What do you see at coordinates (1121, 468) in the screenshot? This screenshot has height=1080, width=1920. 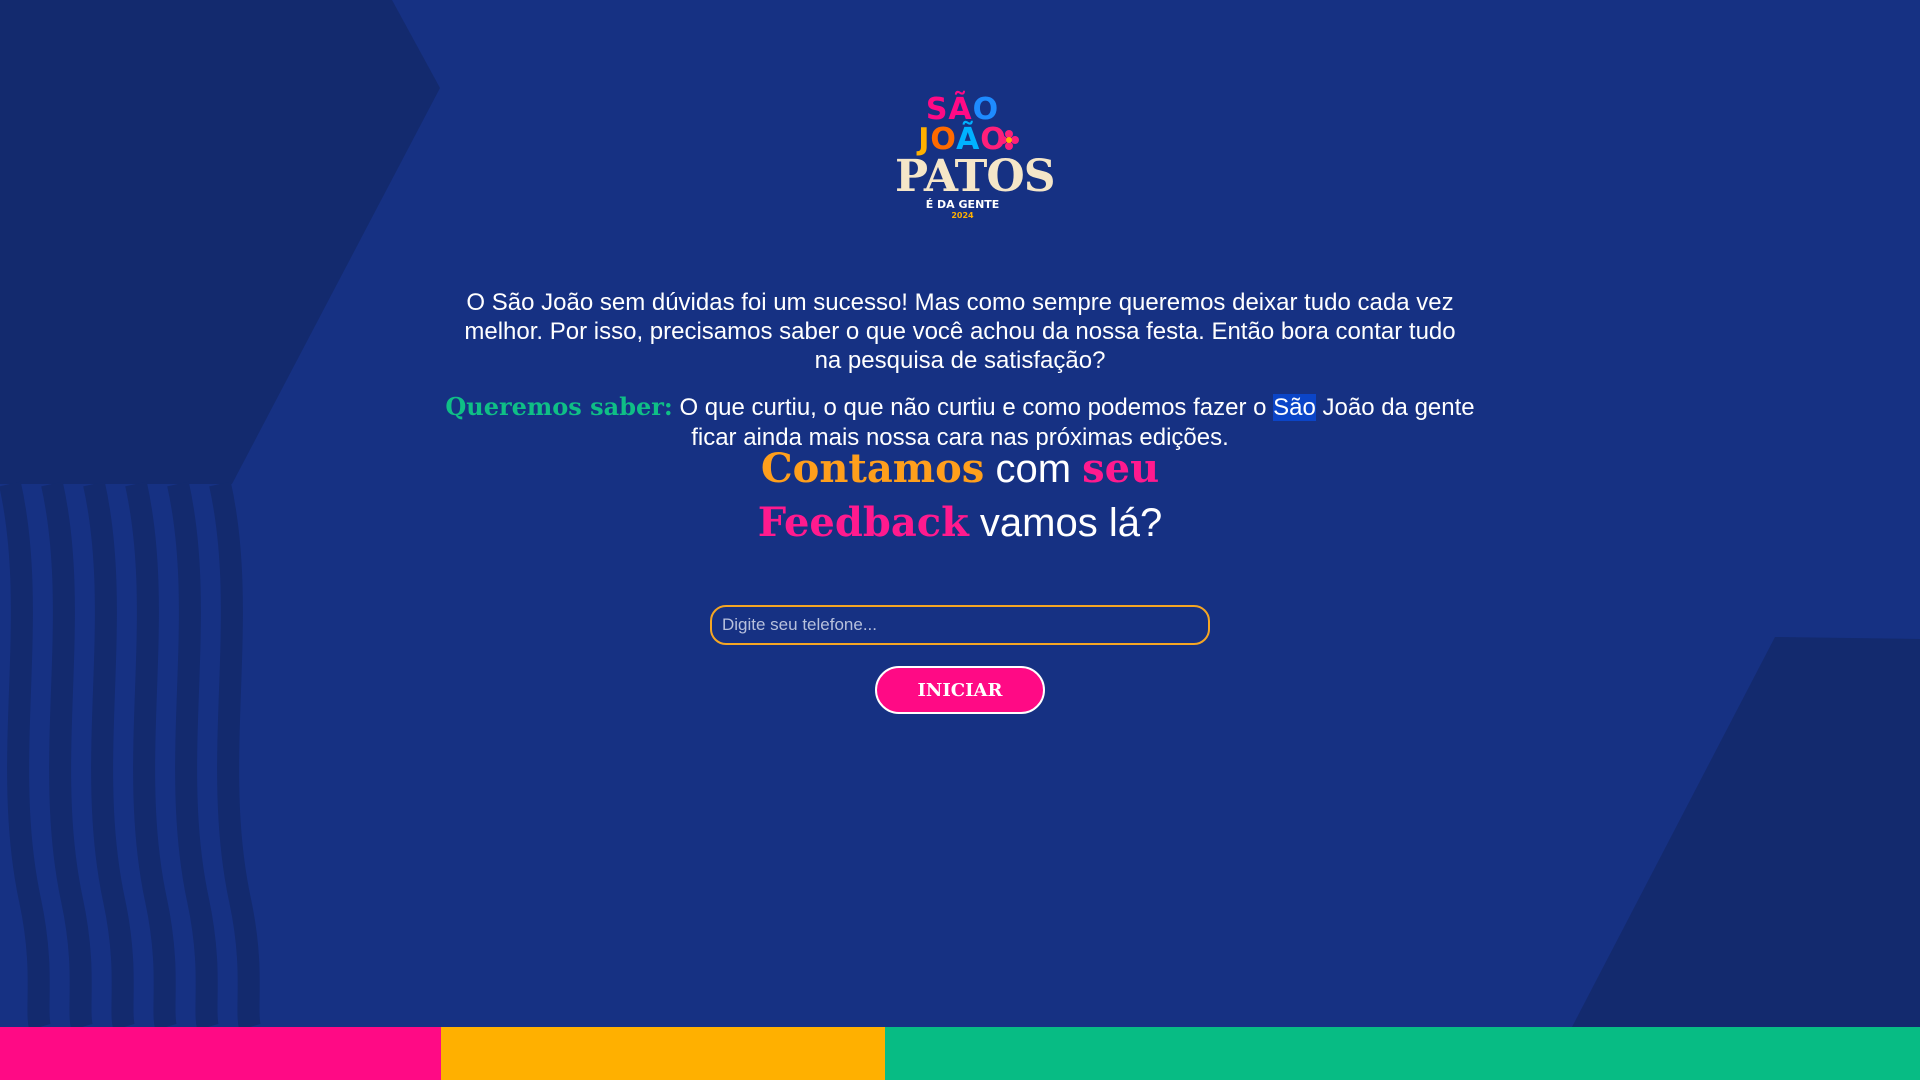 I see `headline-seu: seu` at bounding box center [1121, 468].